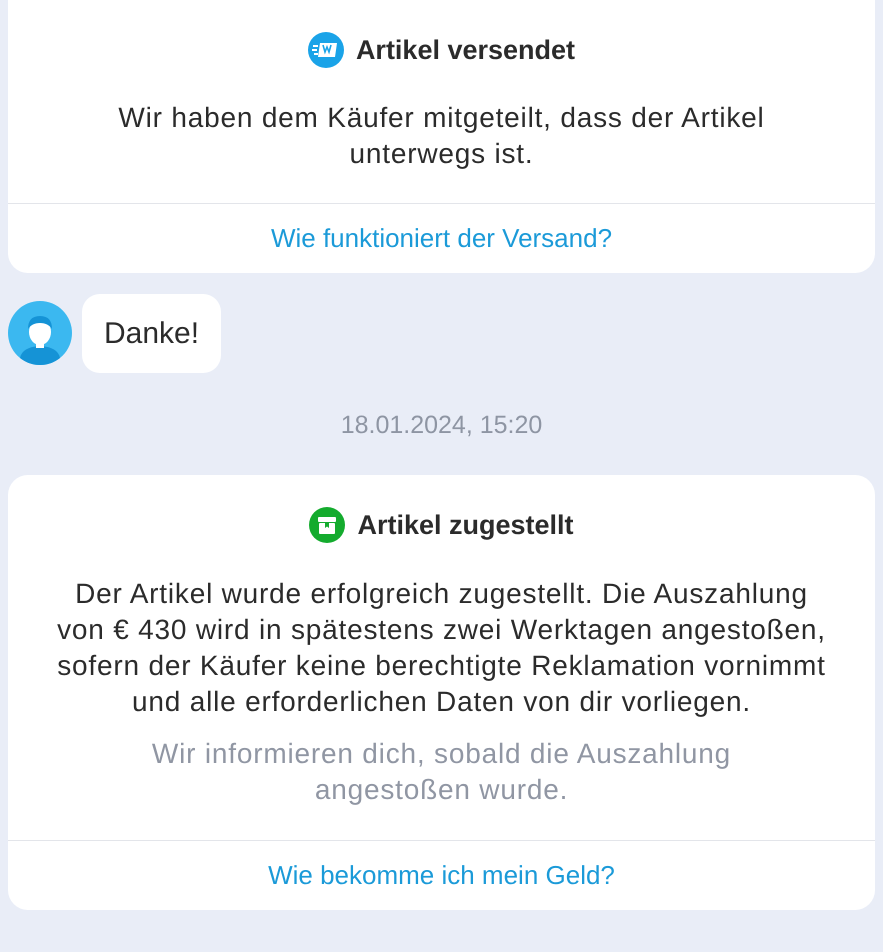 The image size is (883, 952). Describe the element at coordinates (441, 135) in the screenshot. I see `card-text: Wir haben dem Käufer mitgeteilt, dass der Artikel unterwegs ist.` at that location.